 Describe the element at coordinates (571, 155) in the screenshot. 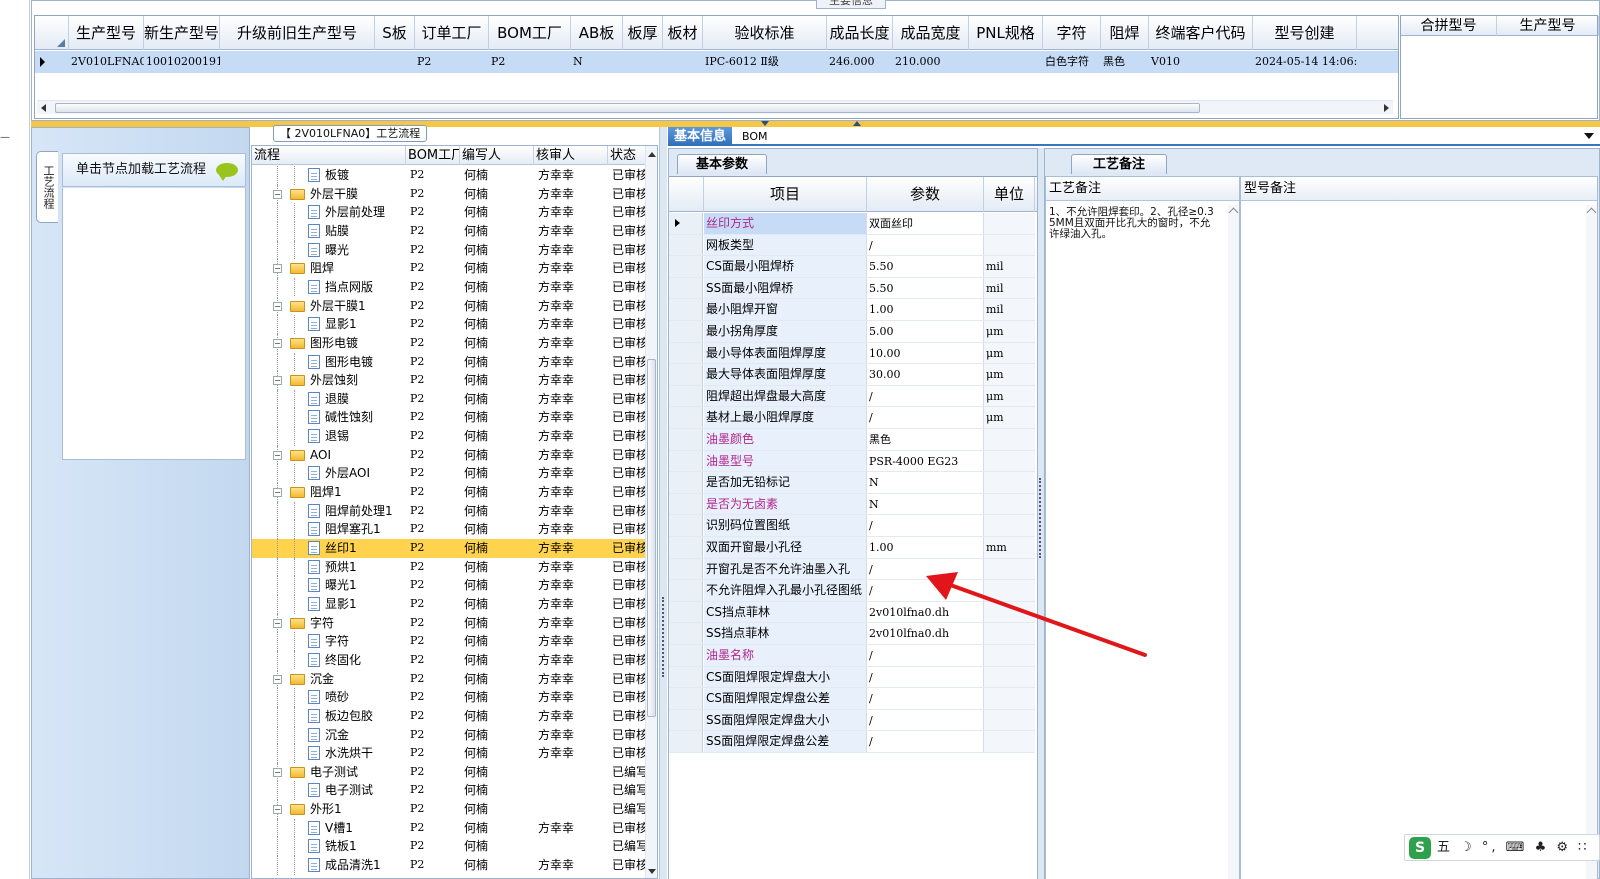

I see `column-checker: 核审人` at that location.